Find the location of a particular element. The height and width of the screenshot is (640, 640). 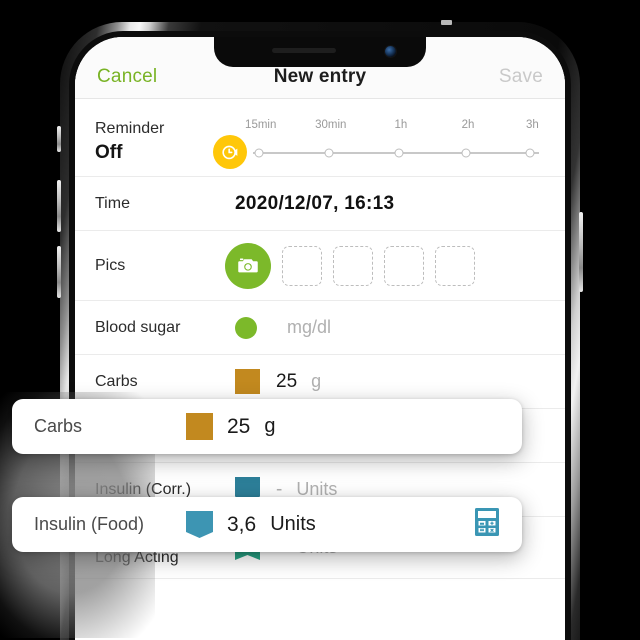

camera-icon is located at coordinates (248, 265).